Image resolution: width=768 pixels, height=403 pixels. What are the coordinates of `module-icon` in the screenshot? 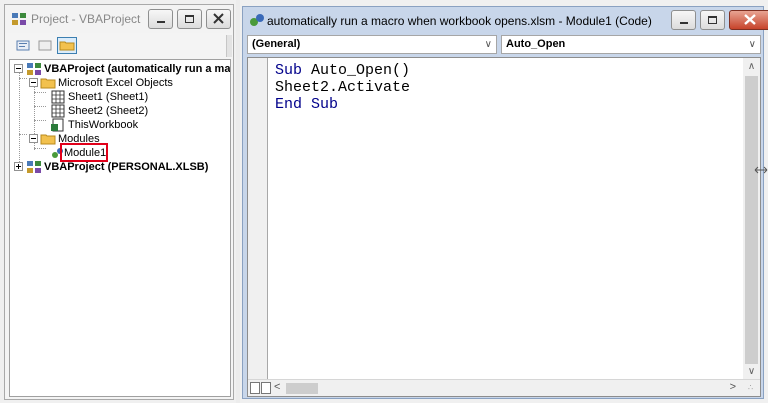 It's located at (257, 20).